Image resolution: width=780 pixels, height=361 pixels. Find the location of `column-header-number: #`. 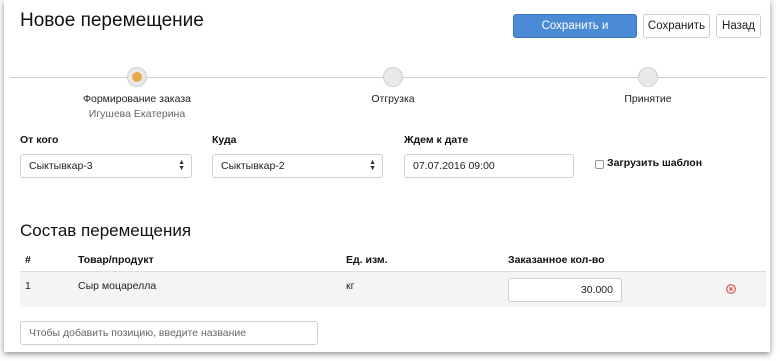

column-header-number: # is located at coordinates (28, 260).